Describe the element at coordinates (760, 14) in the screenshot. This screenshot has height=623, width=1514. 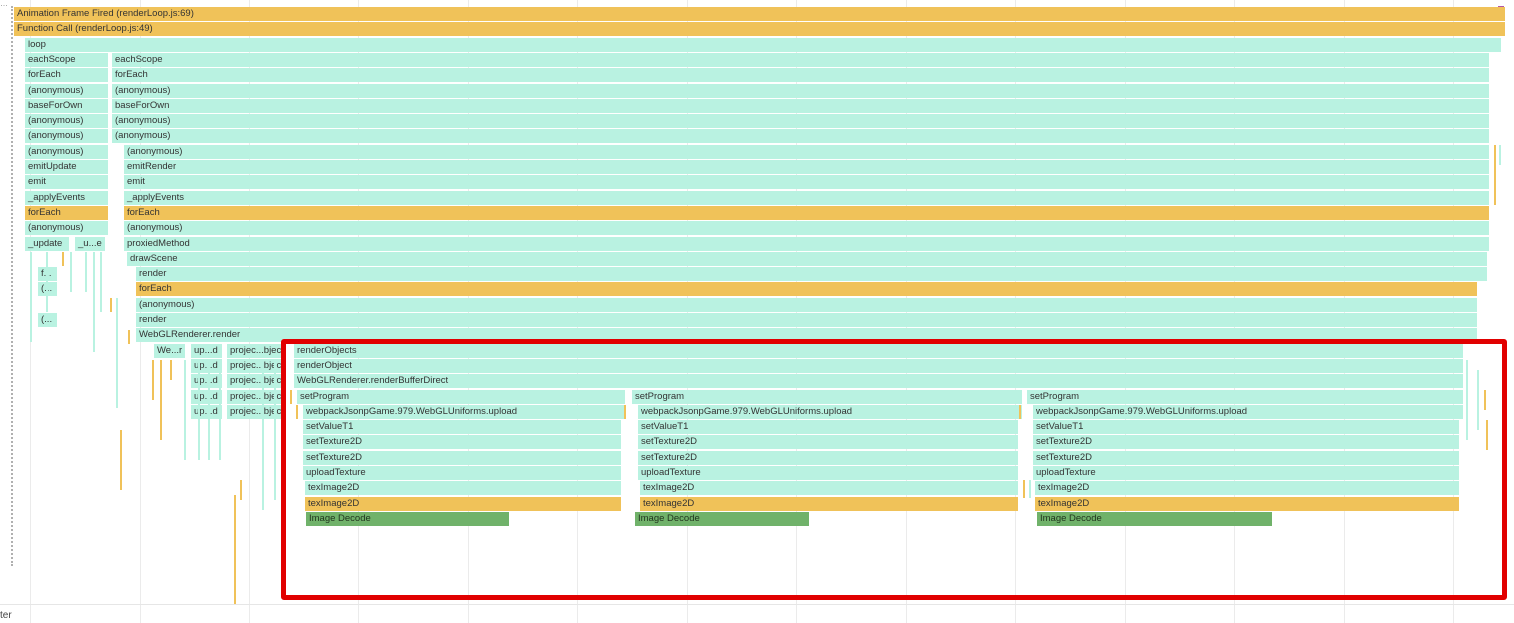
I see `animation-frame-fired: Animation Frame Fired (renderLoop.js:69)` at that location.